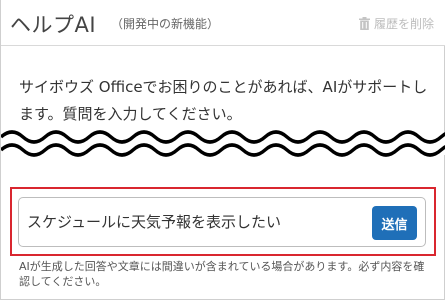 The width and height of the screenshot is (445, 300). Describe the element at coordinates (154, 222) in the screenshot. I see `question-input-value: スケジュールに天気予報を表示したい` at that location.